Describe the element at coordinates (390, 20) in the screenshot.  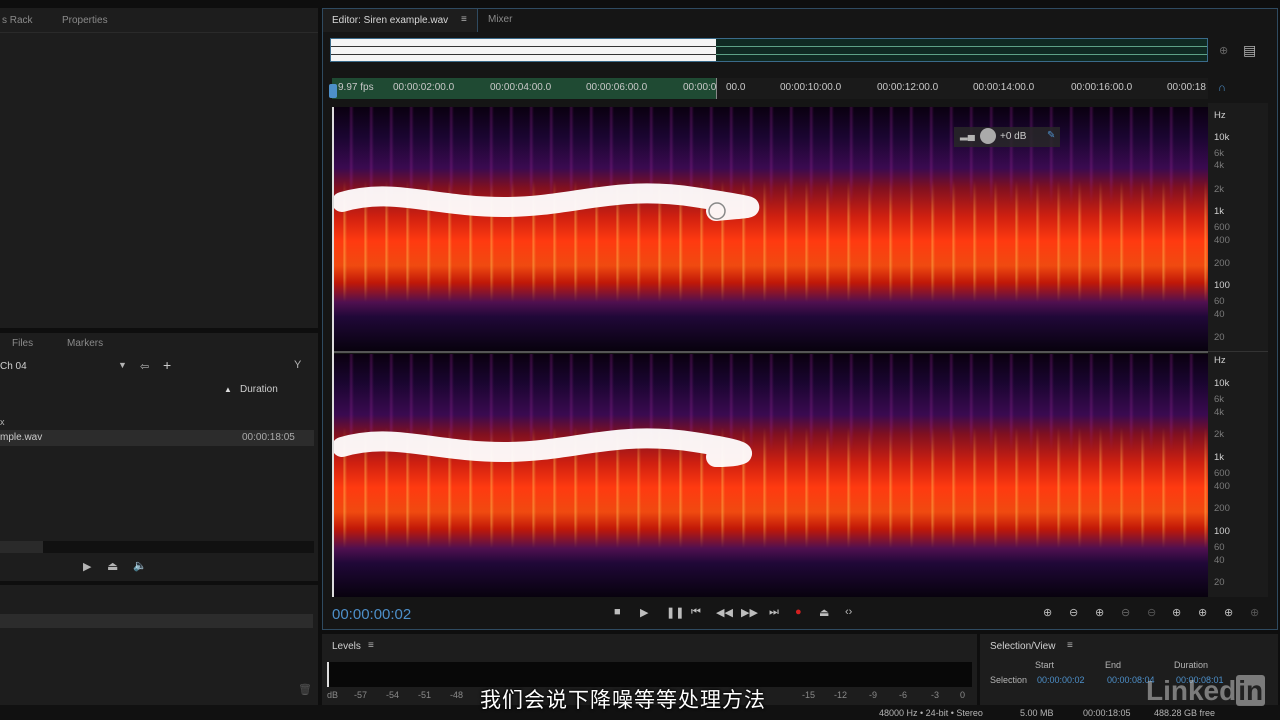
I see `tab-editor-label: Editor: Siren example.wav` at that location.